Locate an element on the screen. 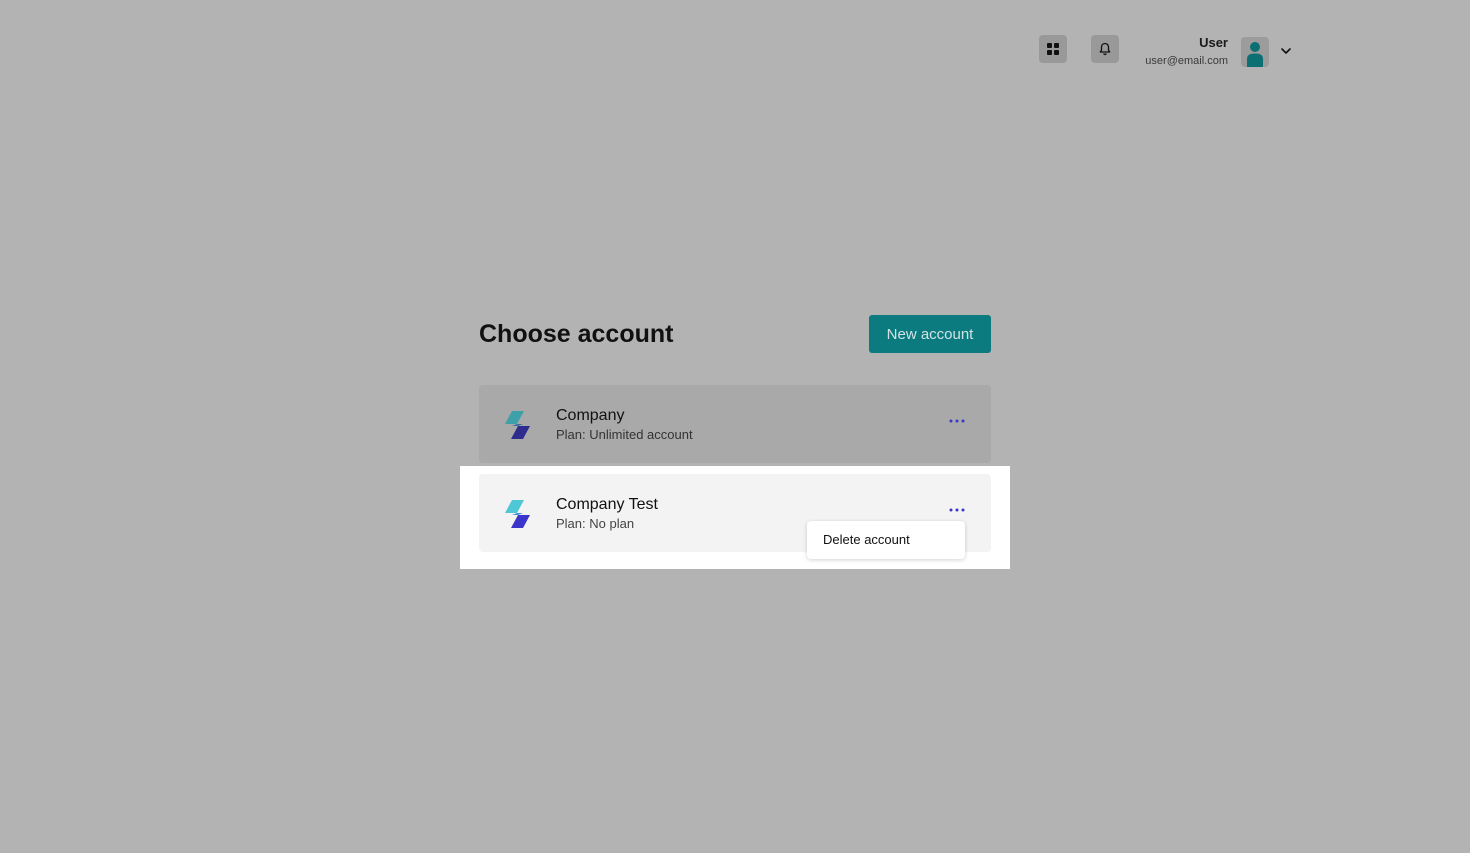 The width and height of the screenshot is (1470, 853). avatar is located at coordinates (1255, 52).